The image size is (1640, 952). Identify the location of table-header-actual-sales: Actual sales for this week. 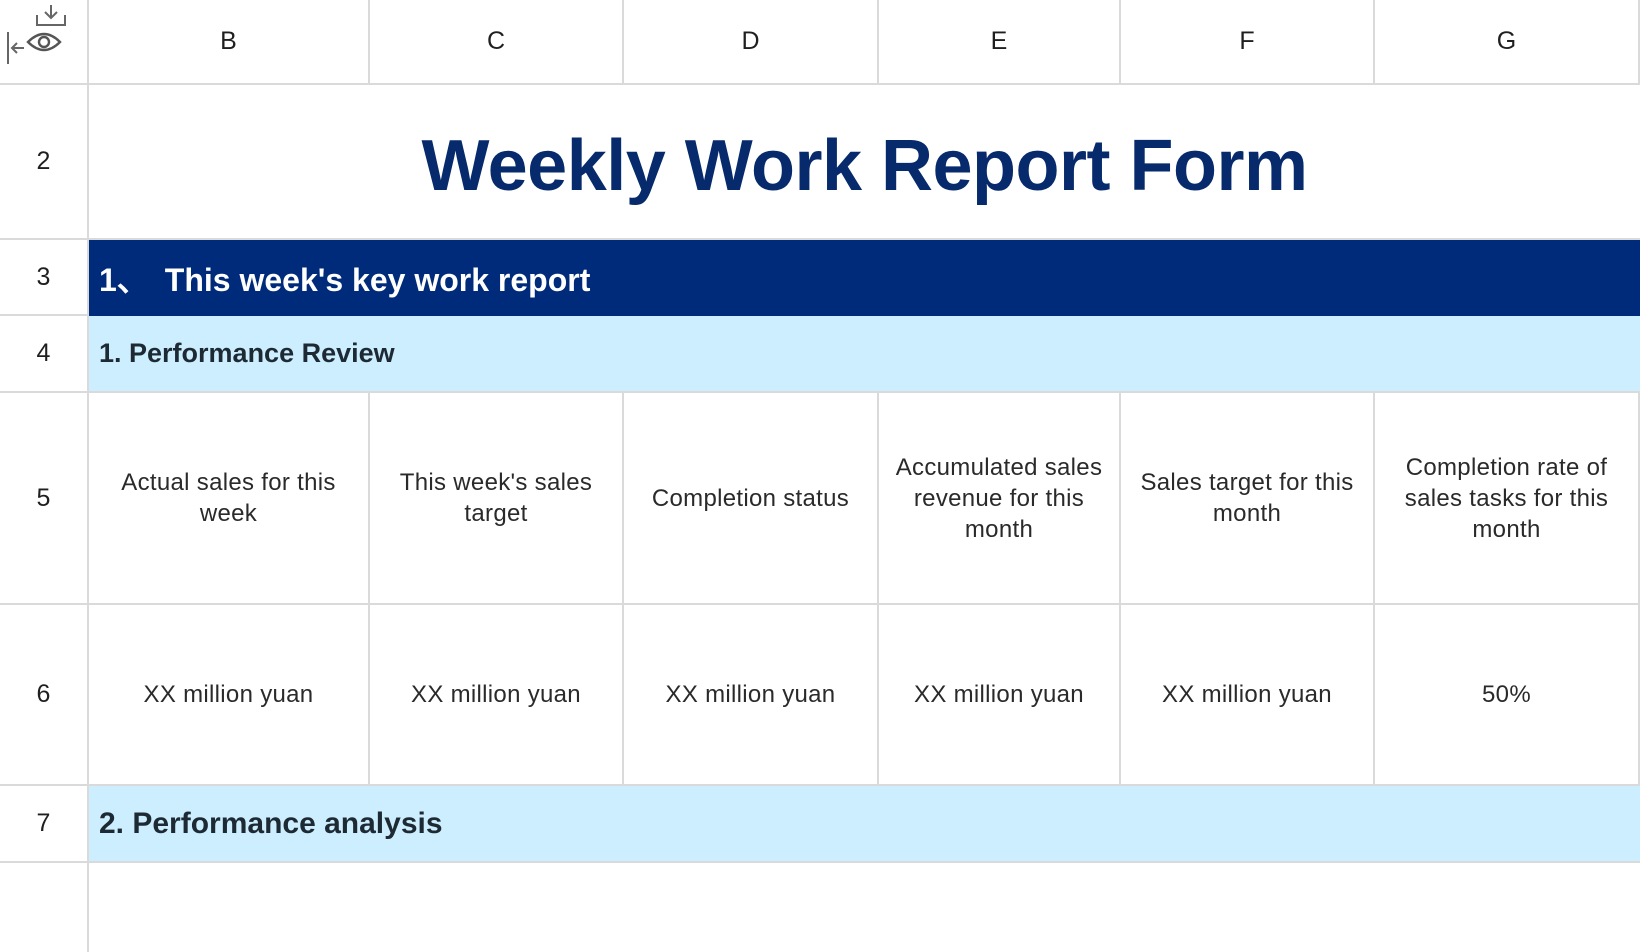
(229, 499).